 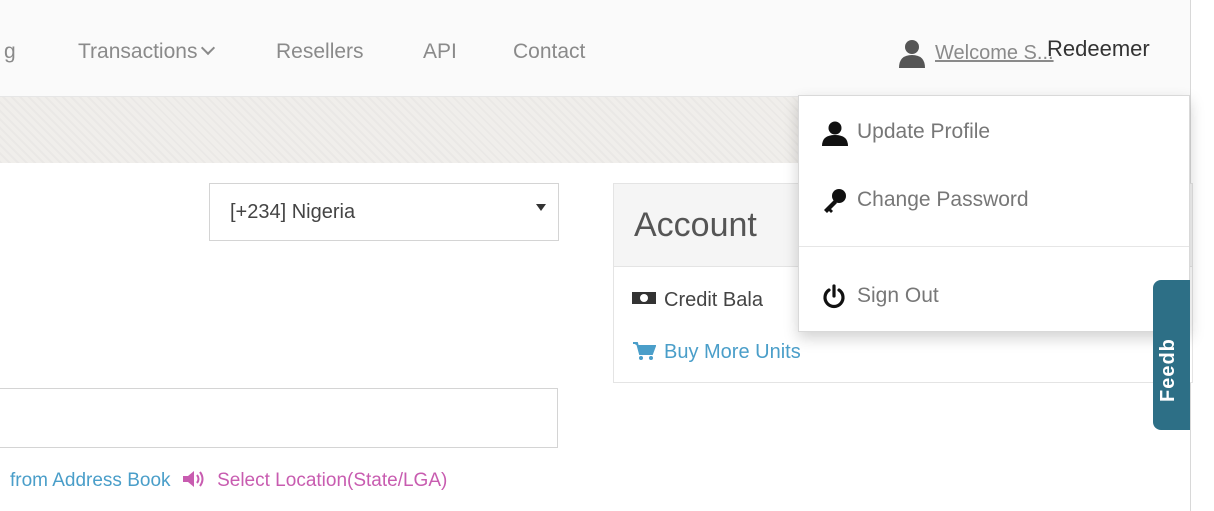 I want to click on nav-item-contact: Contact, so click(x=549, y=52).